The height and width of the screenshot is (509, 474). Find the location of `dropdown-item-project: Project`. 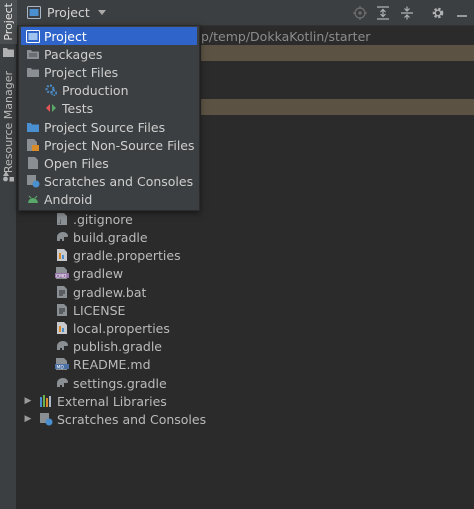

dropdown-item-project: Project is located at coordinates (109, 36).